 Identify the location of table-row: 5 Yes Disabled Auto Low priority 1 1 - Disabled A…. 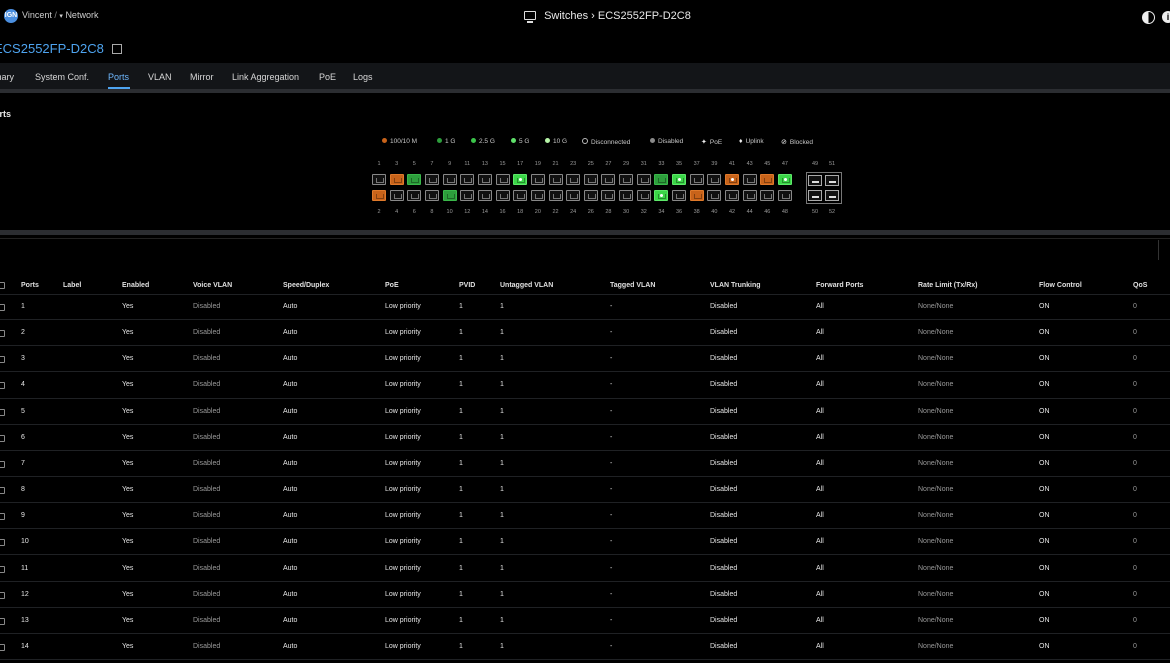
(585, 412).